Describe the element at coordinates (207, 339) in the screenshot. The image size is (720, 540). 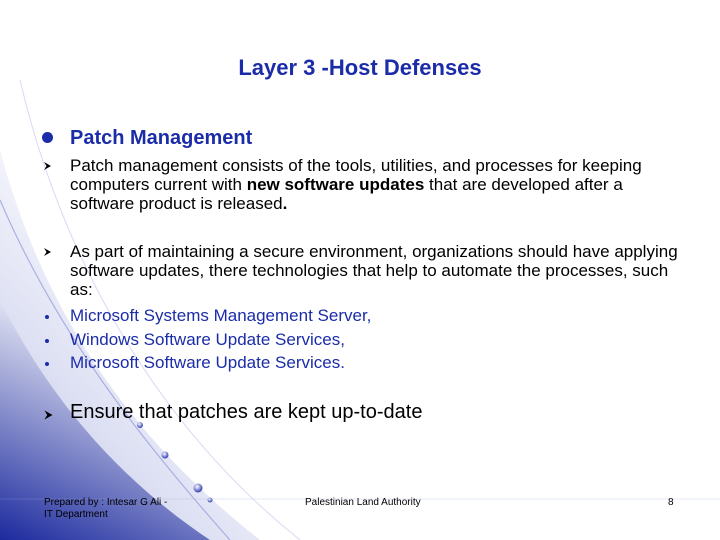
I see `list-item-text: Windows Software Update Services,` at that location.